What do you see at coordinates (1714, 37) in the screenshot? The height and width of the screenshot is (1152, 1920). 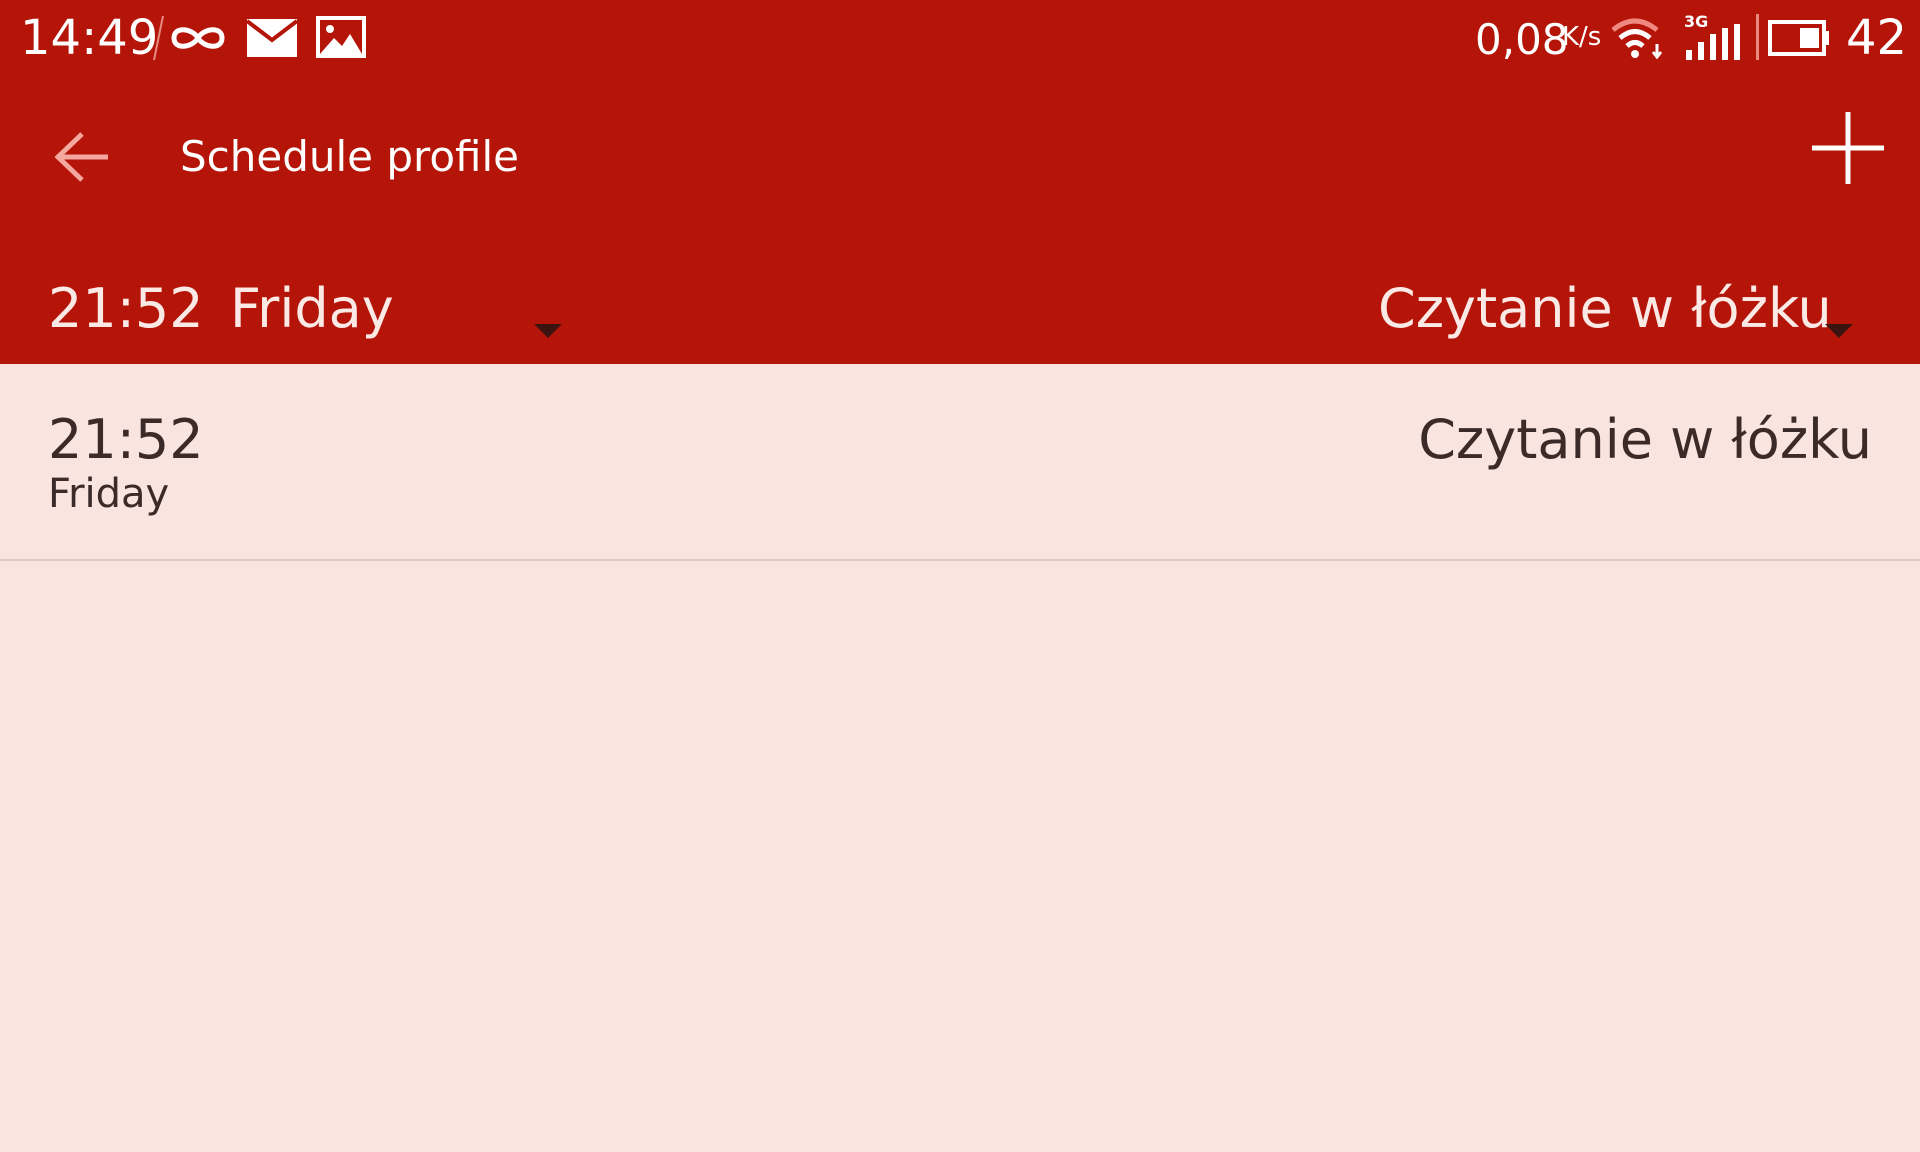 I see `signal-icon: 3G` at bounding box center [1714, 37].